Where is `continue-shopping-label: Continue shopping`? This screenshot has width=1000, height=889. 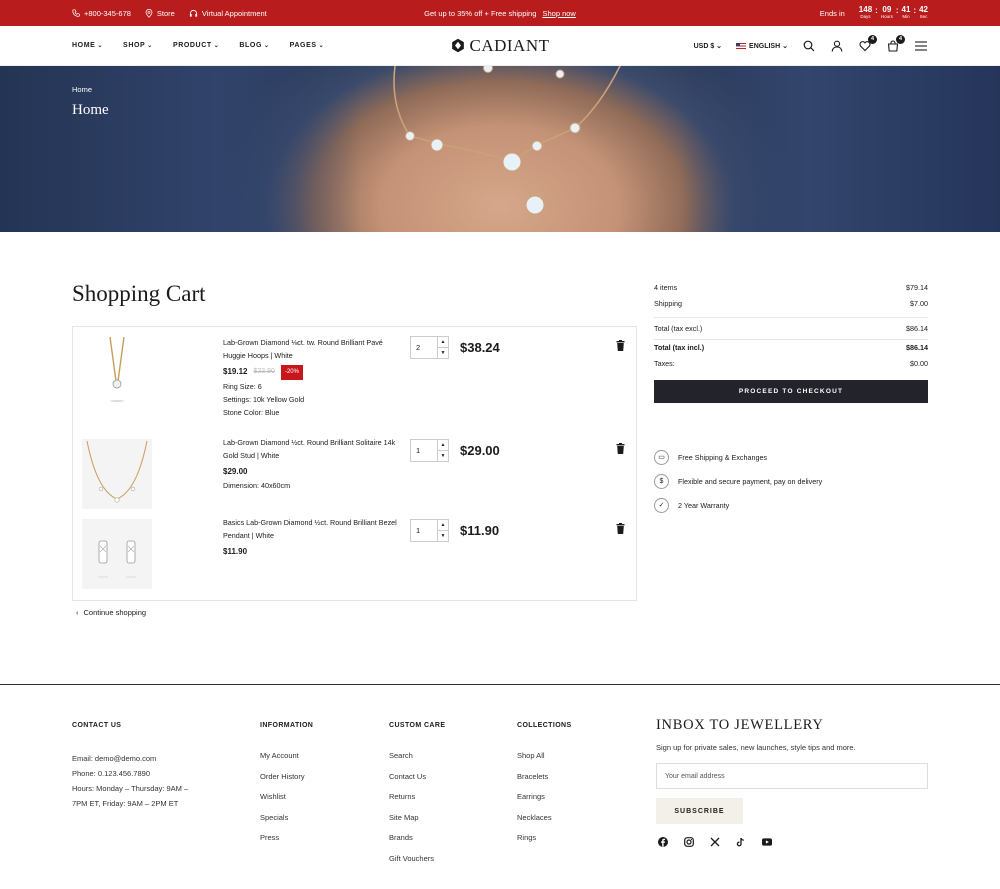 continue-shopping-label: Continue shopping is located at coordinates (115, 612).